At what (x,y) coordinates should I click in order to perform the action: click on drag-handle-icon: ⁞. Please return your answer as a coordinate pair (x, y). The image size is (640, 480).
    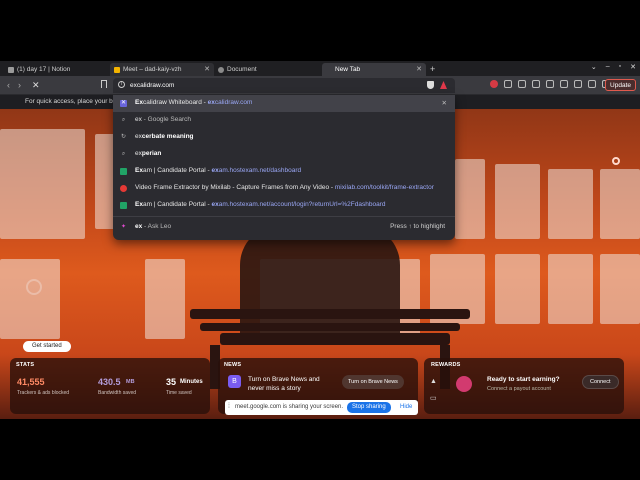
    Looking at the image, I should click on (229, 406).